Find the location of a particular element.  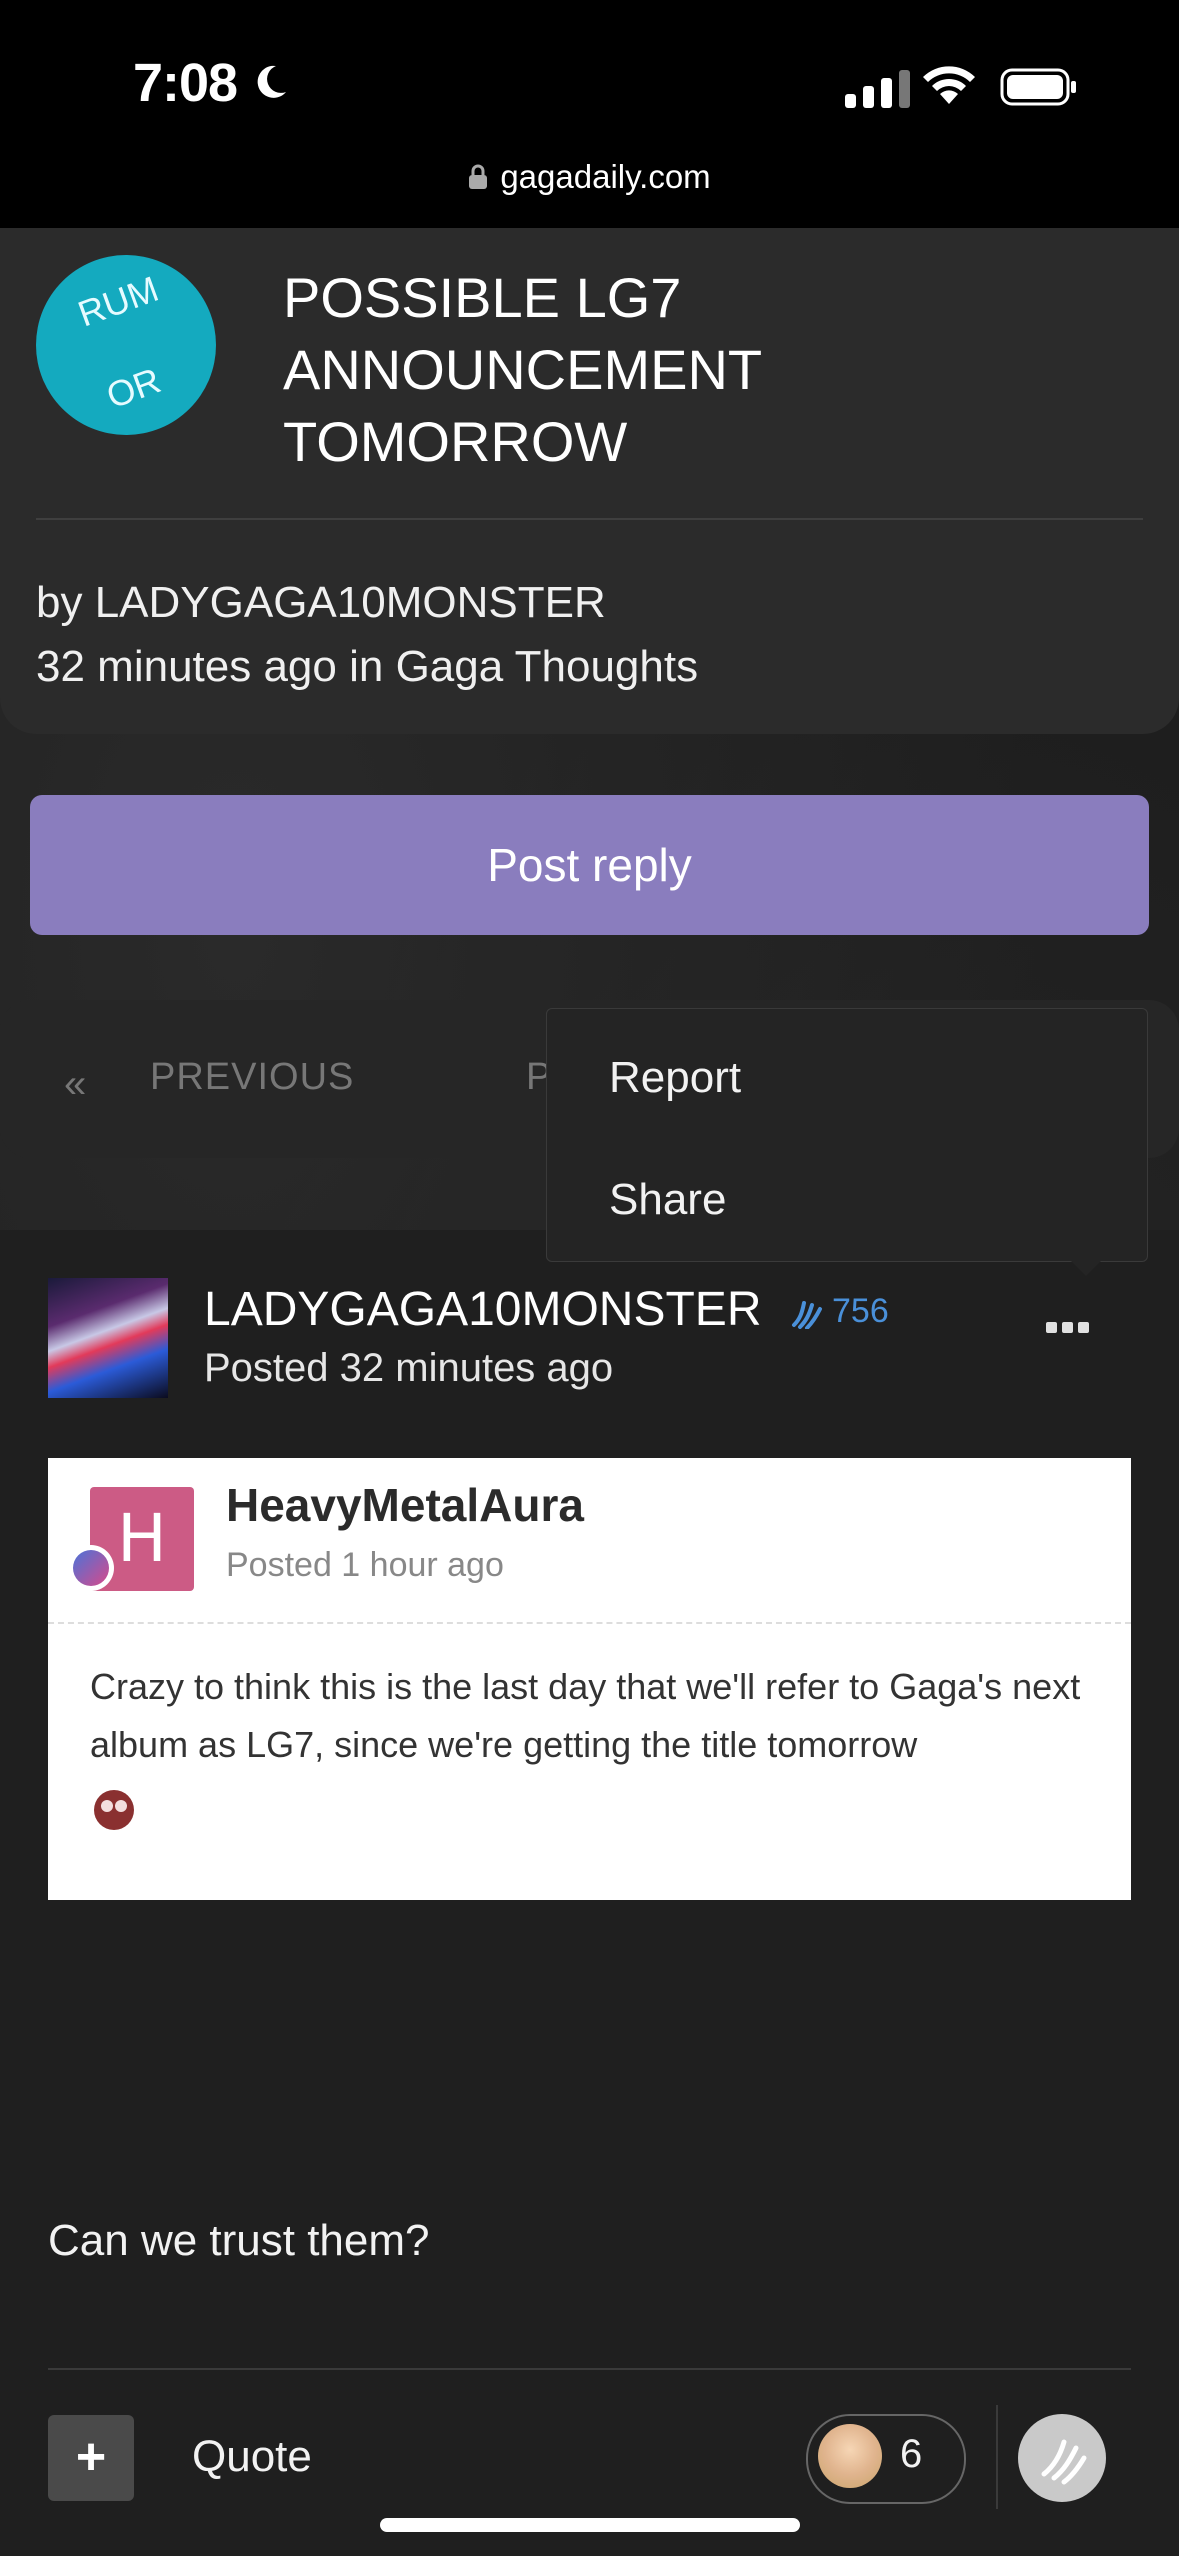

url-bar: gagadaily.com is located at coordinates (589, 177).